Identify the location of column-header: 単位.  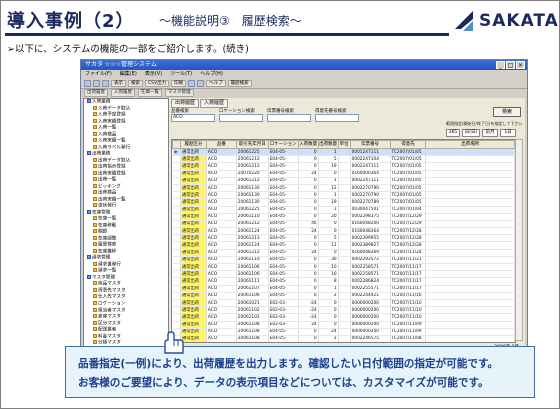
(344, 144).